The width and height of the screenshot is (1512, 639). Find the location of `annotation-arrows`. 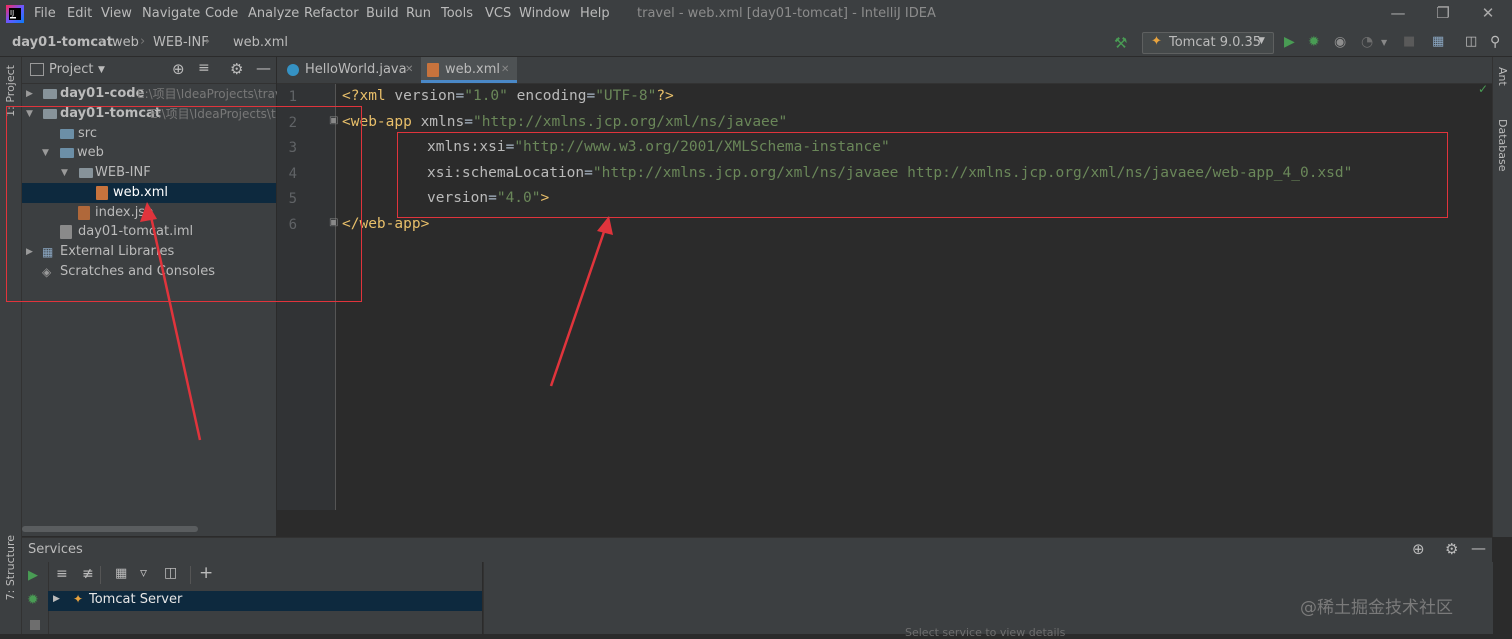

annotation-arrows is located at coordinates (376, 321).